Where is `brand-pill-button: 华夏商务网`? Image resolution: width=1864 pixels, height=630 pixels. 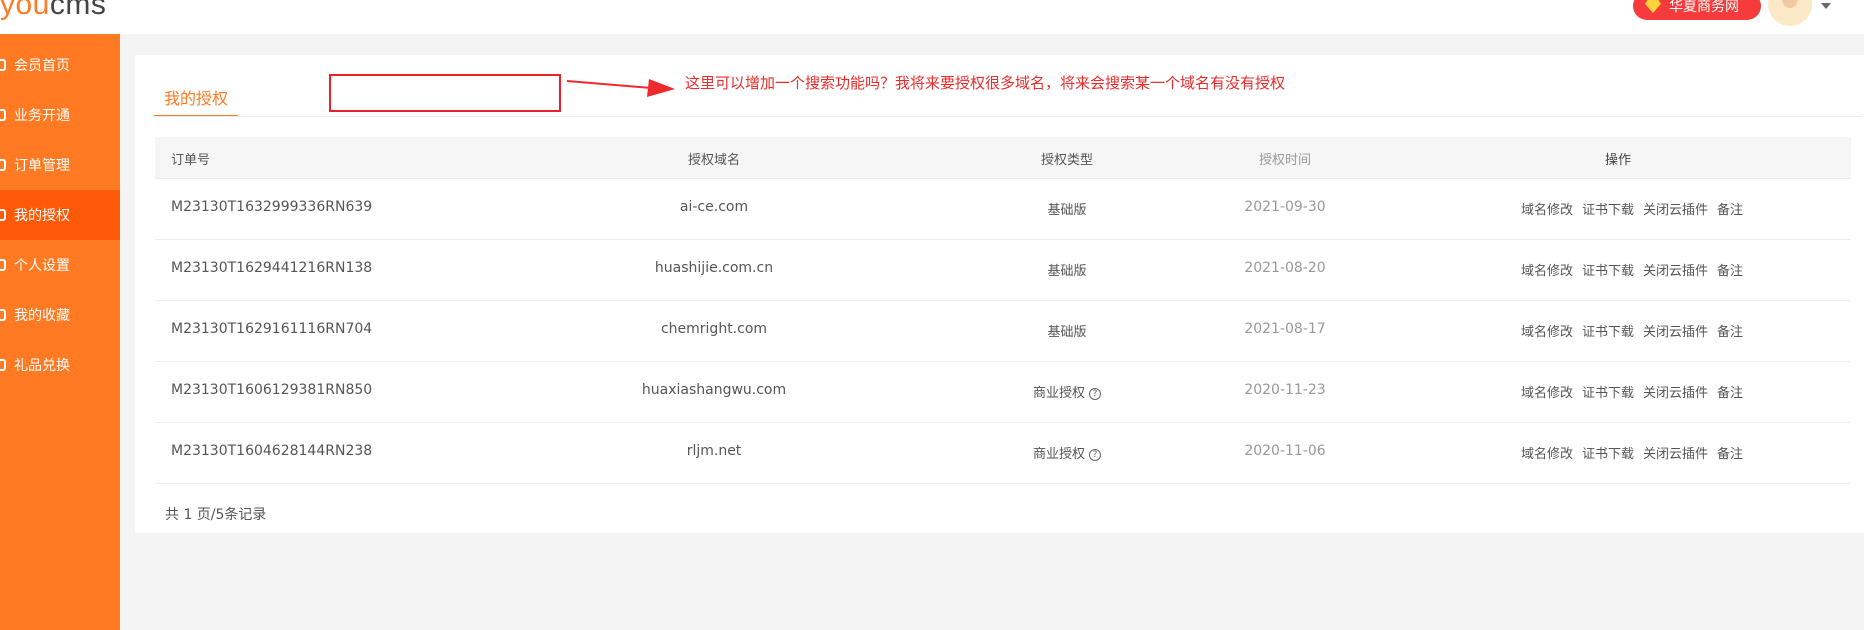 brand-pill-button: 华夏商务网 is located at coordinates (1697, 10).